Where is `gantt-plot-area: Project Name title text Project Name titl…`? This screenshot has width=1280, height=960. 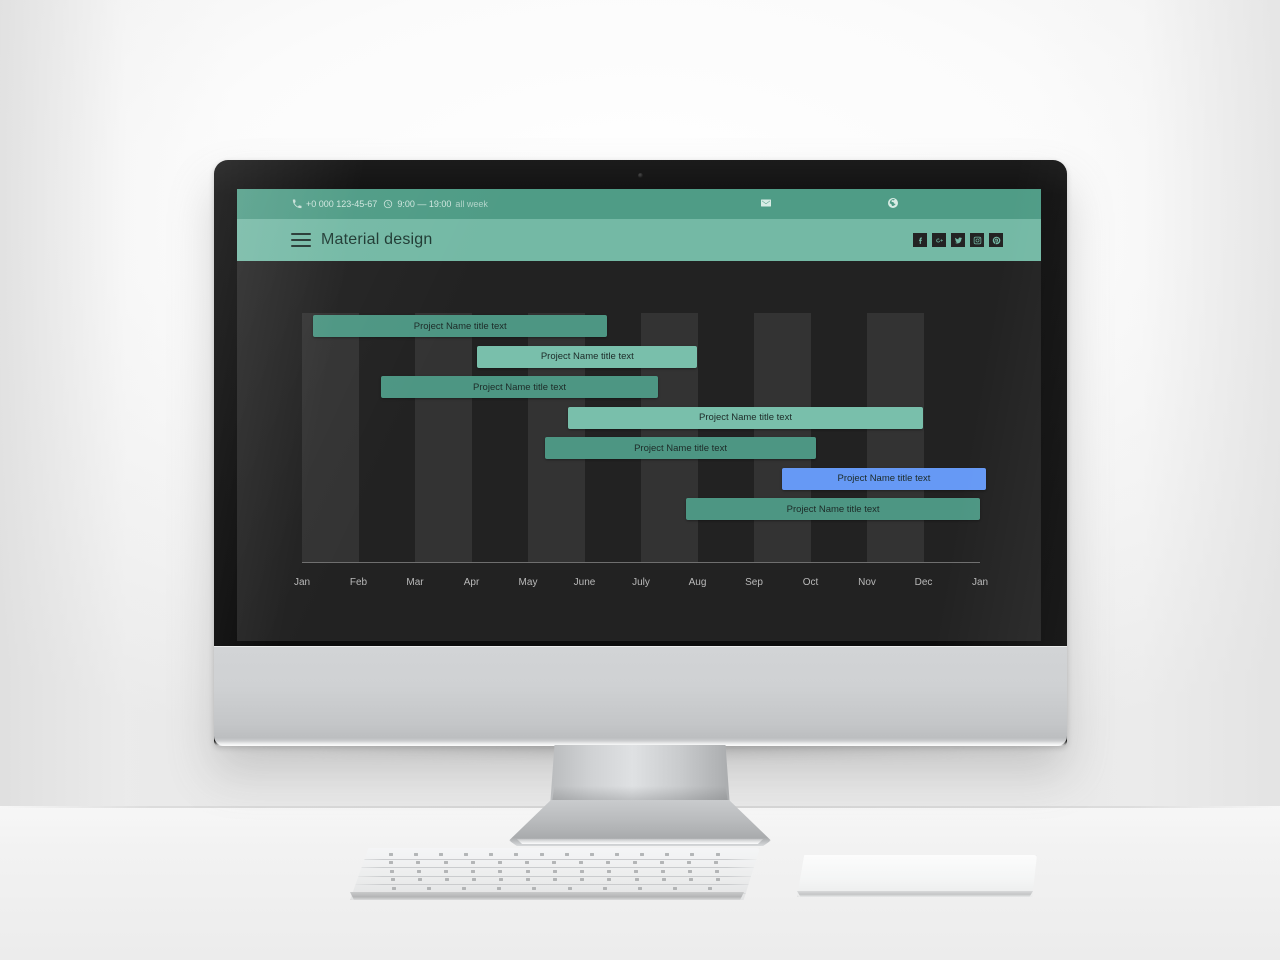 gantt-plot-area: Project Name title text Project Name titl… is located at coordinates (644, 438).